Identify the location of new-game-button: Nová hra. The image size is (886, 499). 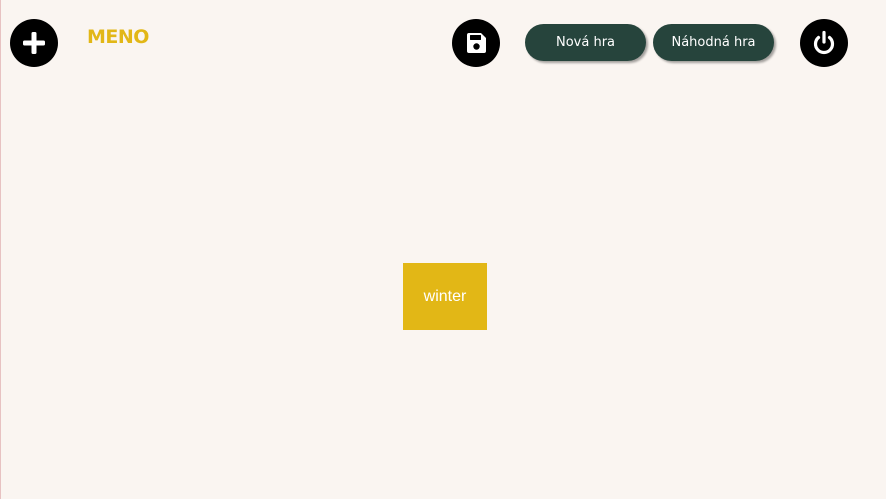
(585, 42).